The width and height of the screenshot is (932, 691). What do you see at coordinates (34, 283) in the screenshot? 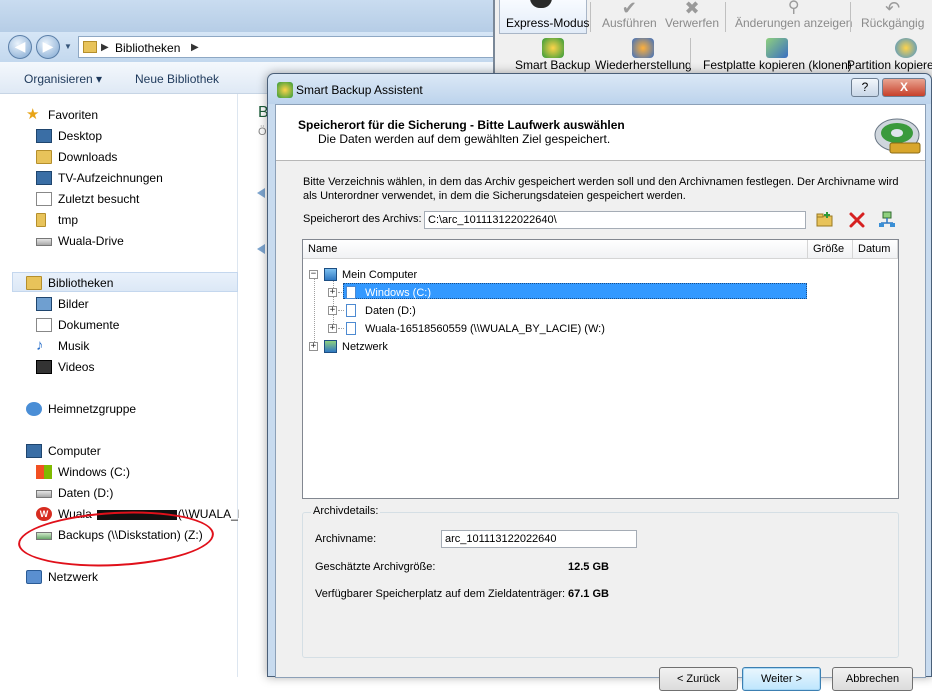
I see `libraries-icon` at bounding box center [34, 283].